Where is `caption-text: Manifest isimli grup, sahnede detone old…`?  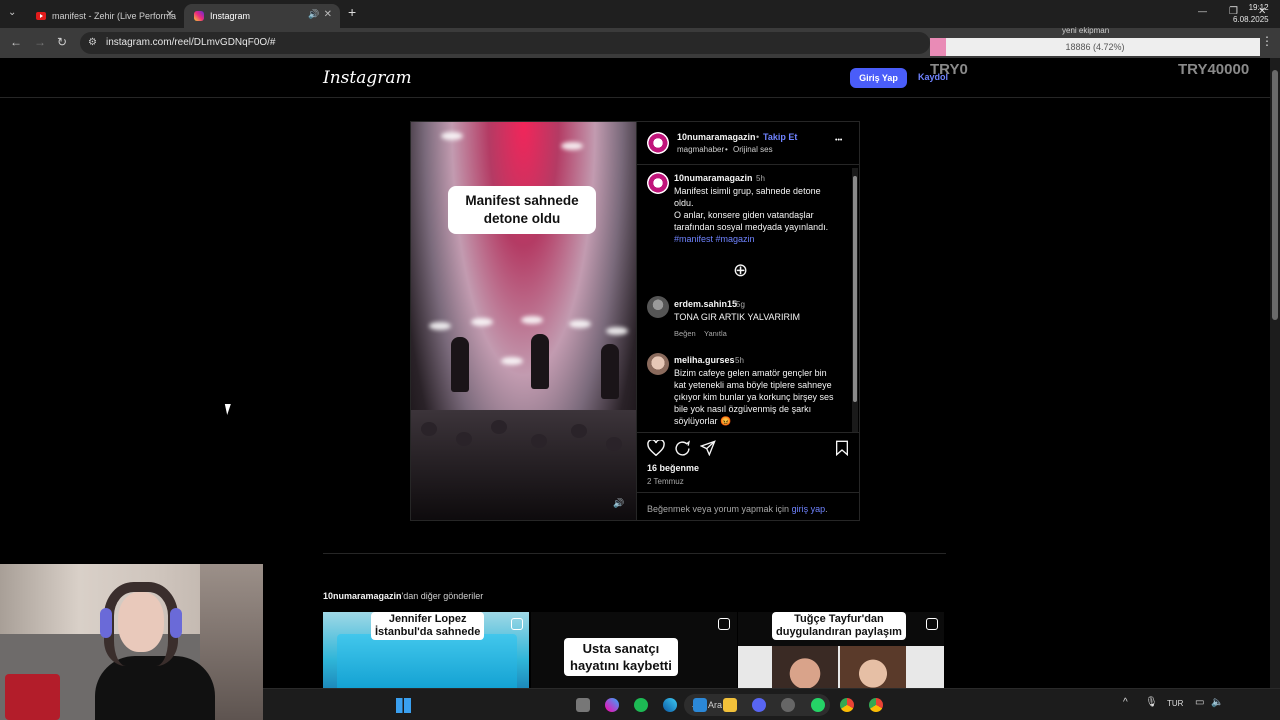 caption-text: Manifest isimli grup, sahnede detone old… is located at coordinates (764, 215).